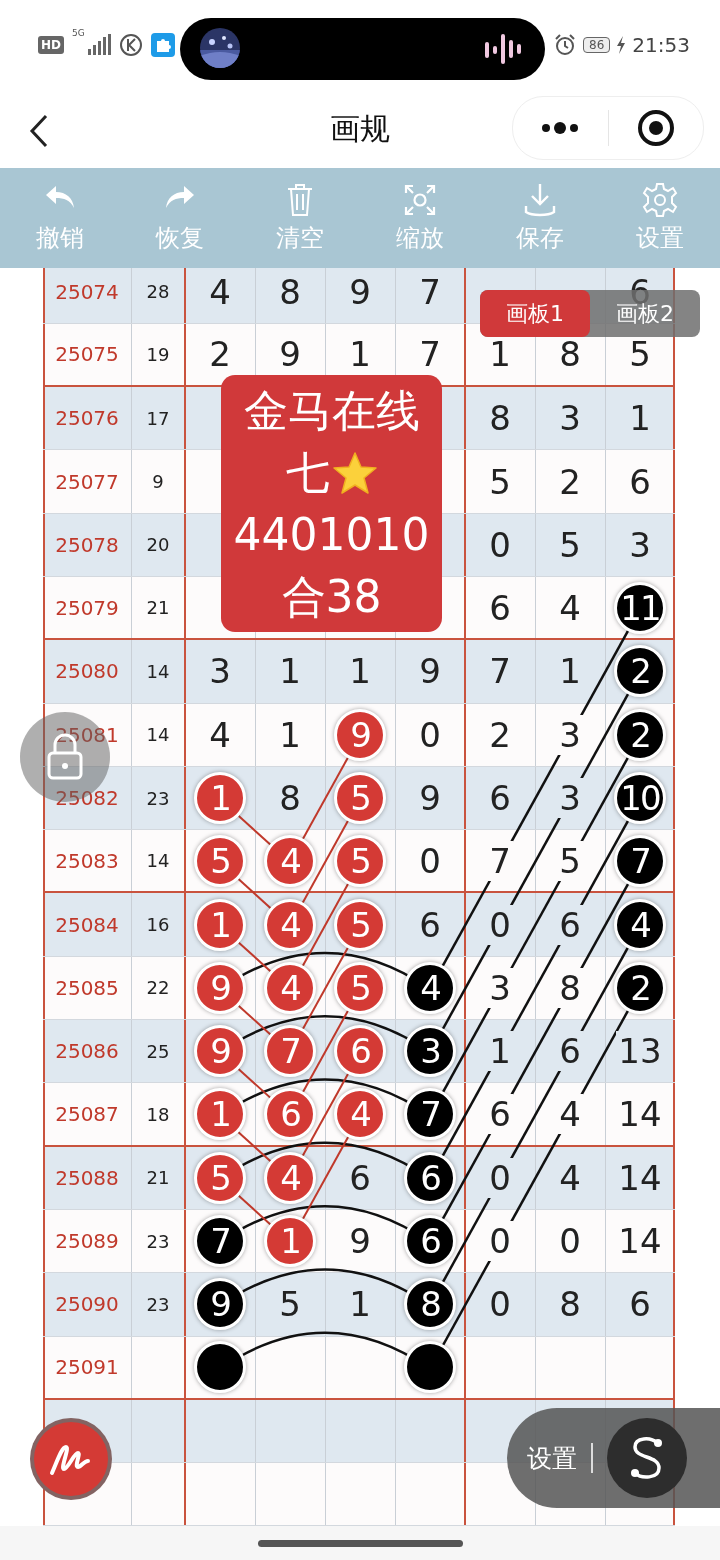  What do you see at coordinates (87, 481) in the screenshot?
I see `period-number: 25077` at bounding box center [87, 481].